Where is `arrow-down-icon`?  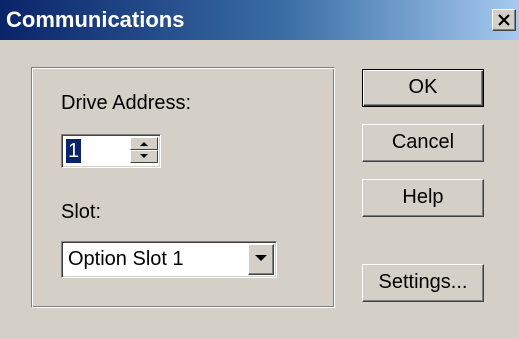 arrow-down-icon is located at coordinates (144, 156).